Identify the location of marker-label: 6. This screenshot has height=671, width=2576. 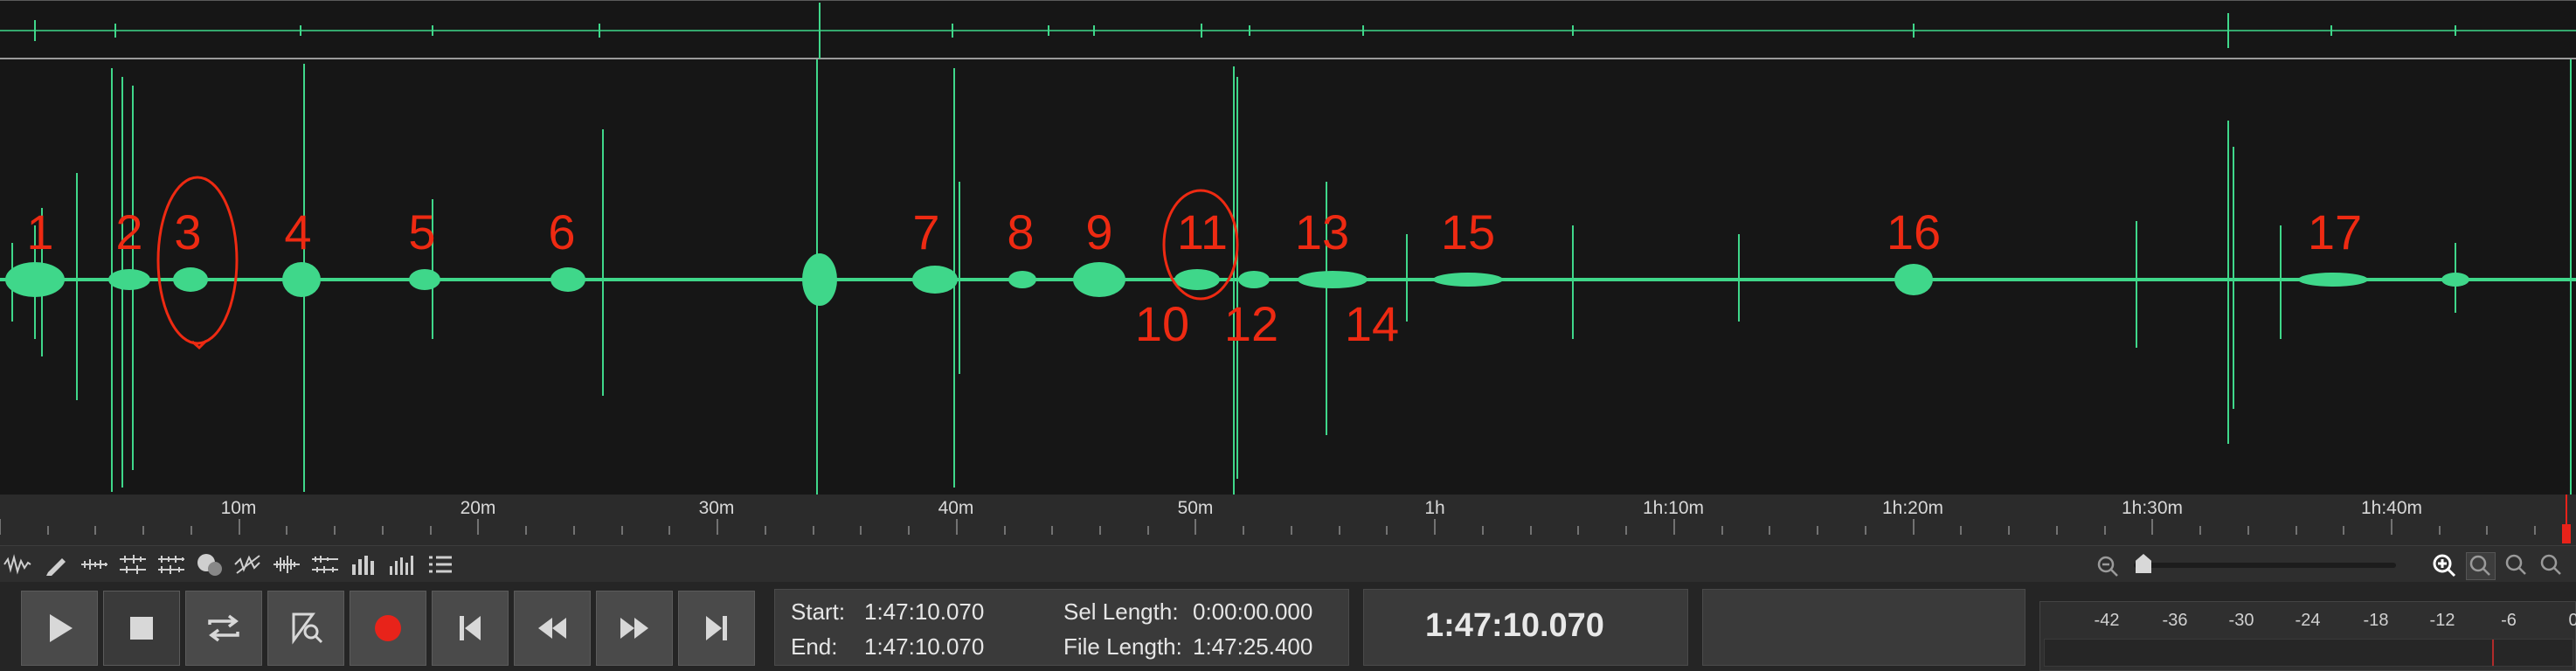
(562, 231).